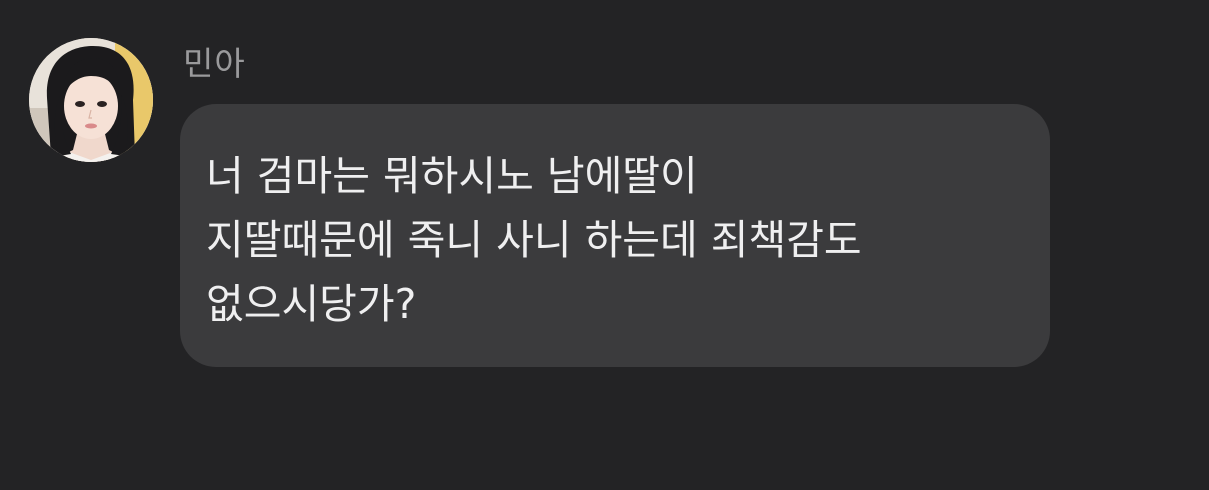  I want to click on message-line-2: 지딸때문에 죽니 사니 하는데 죄책감도, so click(534, 240).